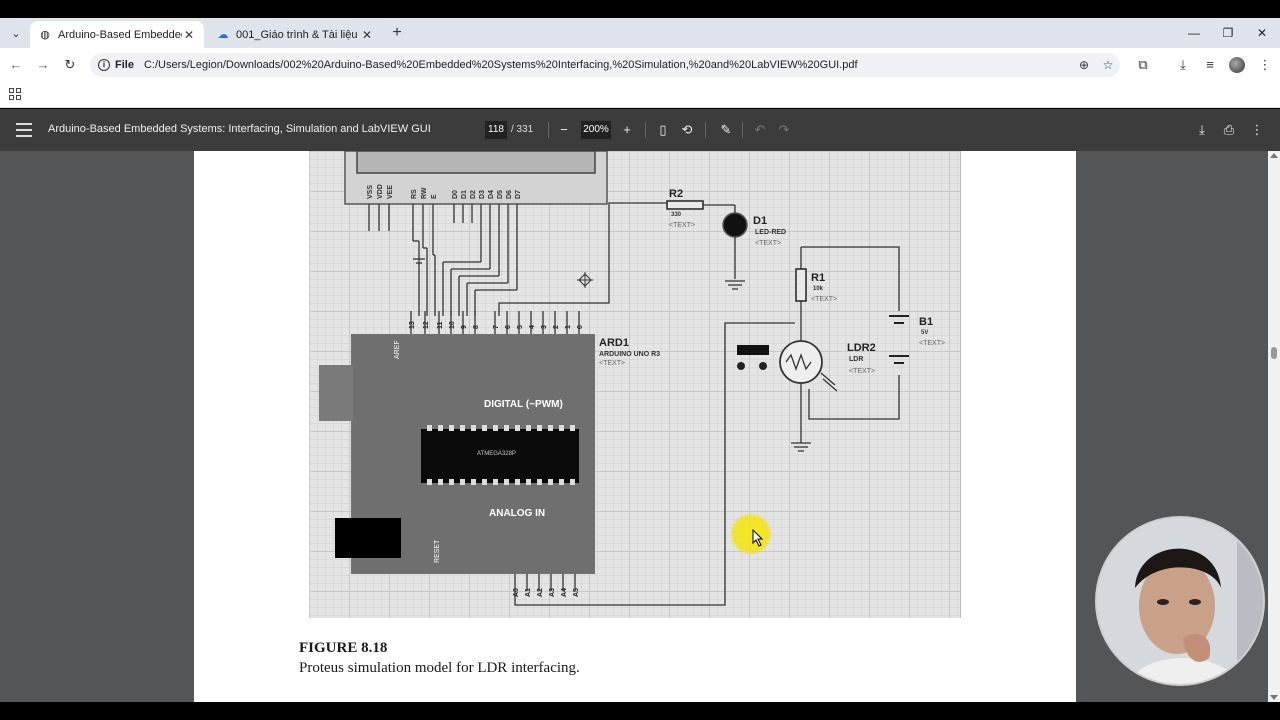 The height and width of the screenshot is (720, 1280). Describe the element at coordinates (496, 327) in the screenshot. I see `digital-pin-label: 7` at that location.